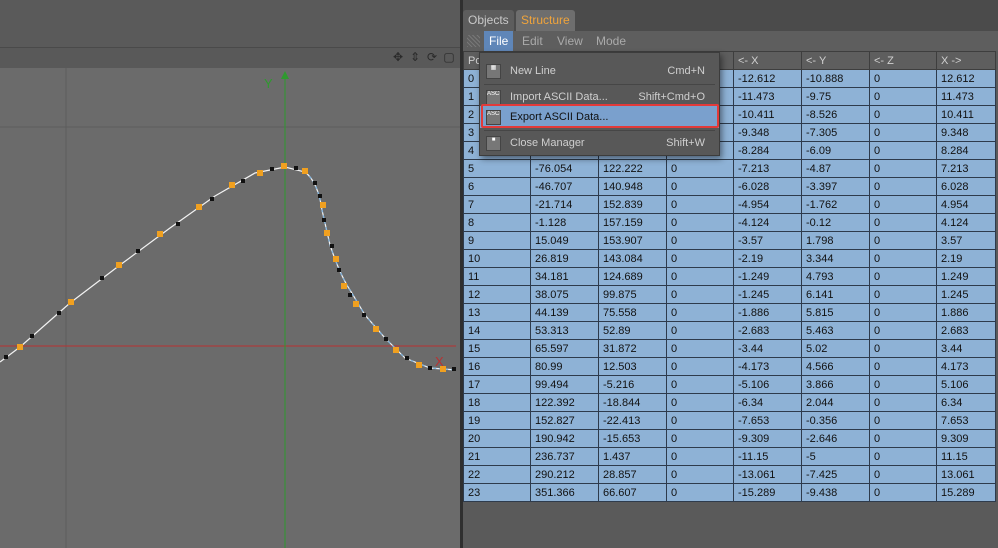 Image resolution: width=998 pixels, height=548 pixels. Describe the element at coordinates (966, 204) in the screenshot. I see `table-cell: 4.954` at that location.